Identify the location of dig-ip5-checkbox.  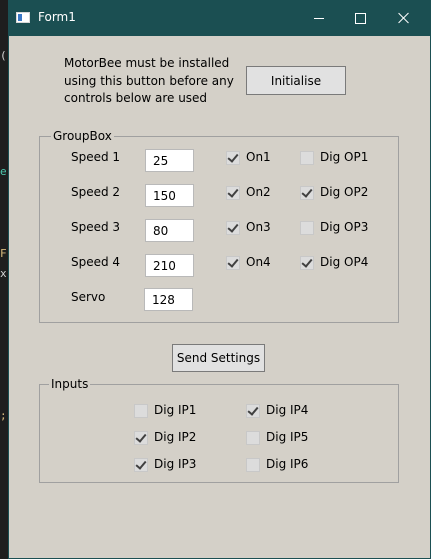
(253, 438).